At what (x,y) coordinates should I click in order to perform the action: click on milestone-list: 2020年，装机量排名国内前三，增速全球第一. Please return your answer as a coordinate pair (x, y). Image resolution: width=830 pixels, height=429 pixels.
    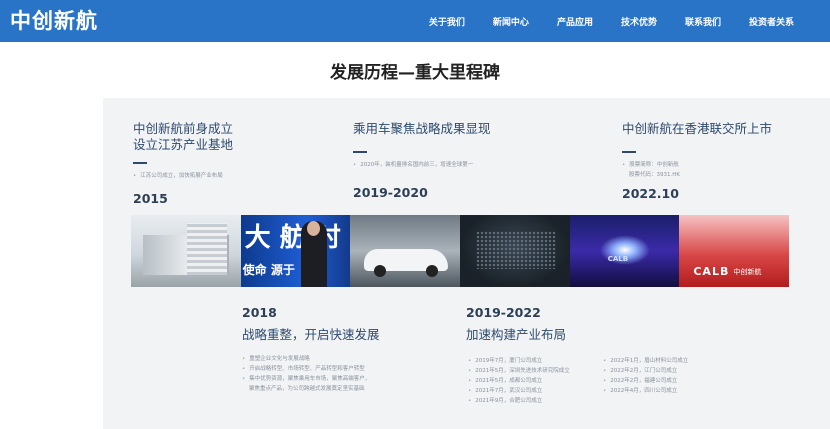
    Looking at the image, I should click on (422, 165).